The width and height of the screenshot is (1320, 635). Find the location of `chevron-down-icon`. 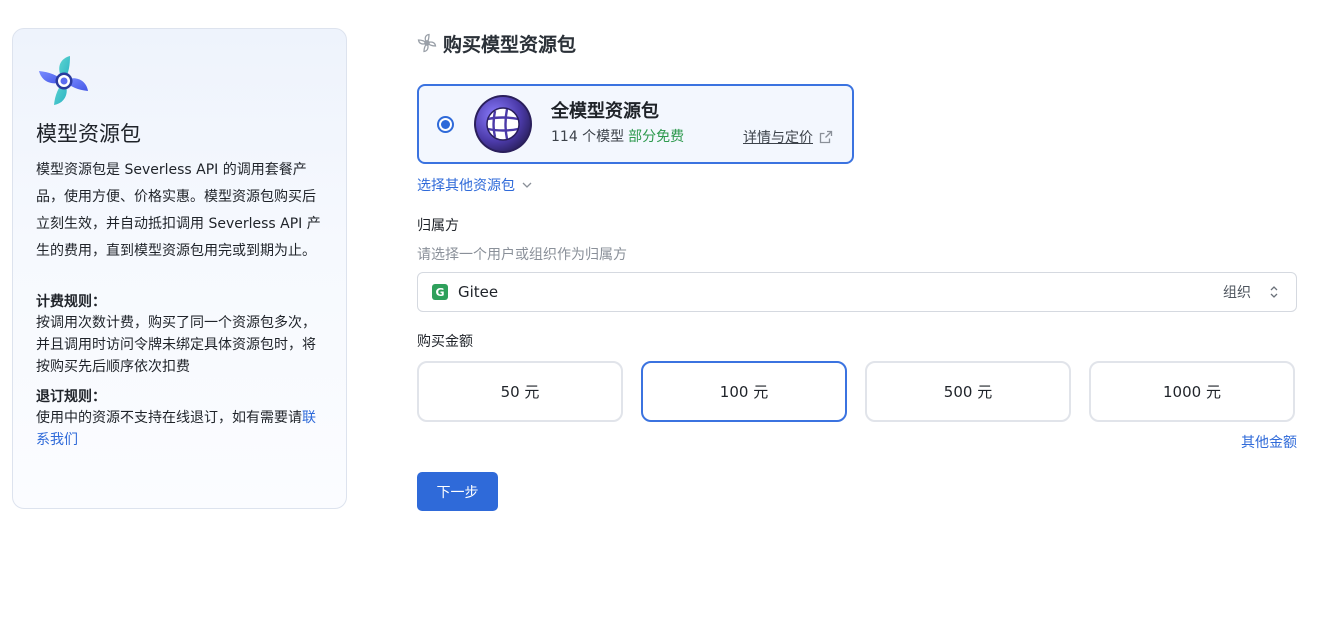

chevron-down-icon is located at coordinates (527, 185).